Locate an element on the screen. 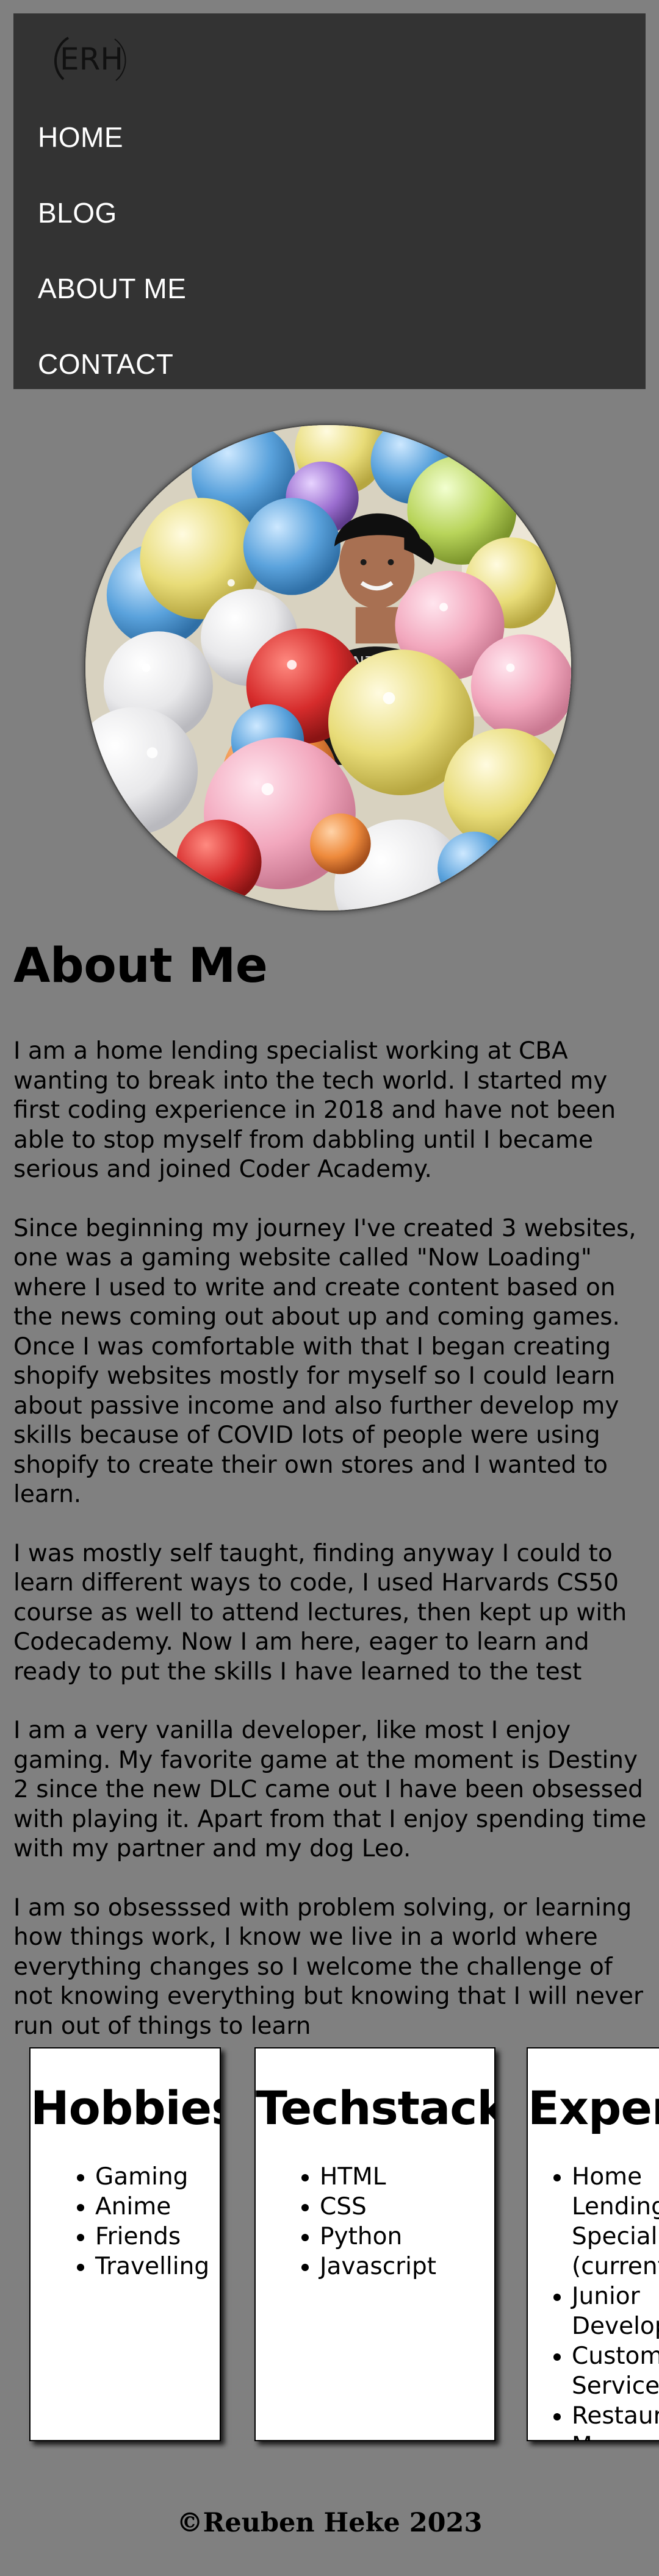 The height and width of the screenshot is (2576, 659). nav-home-link: HOME is located at coordinates (80, 137).